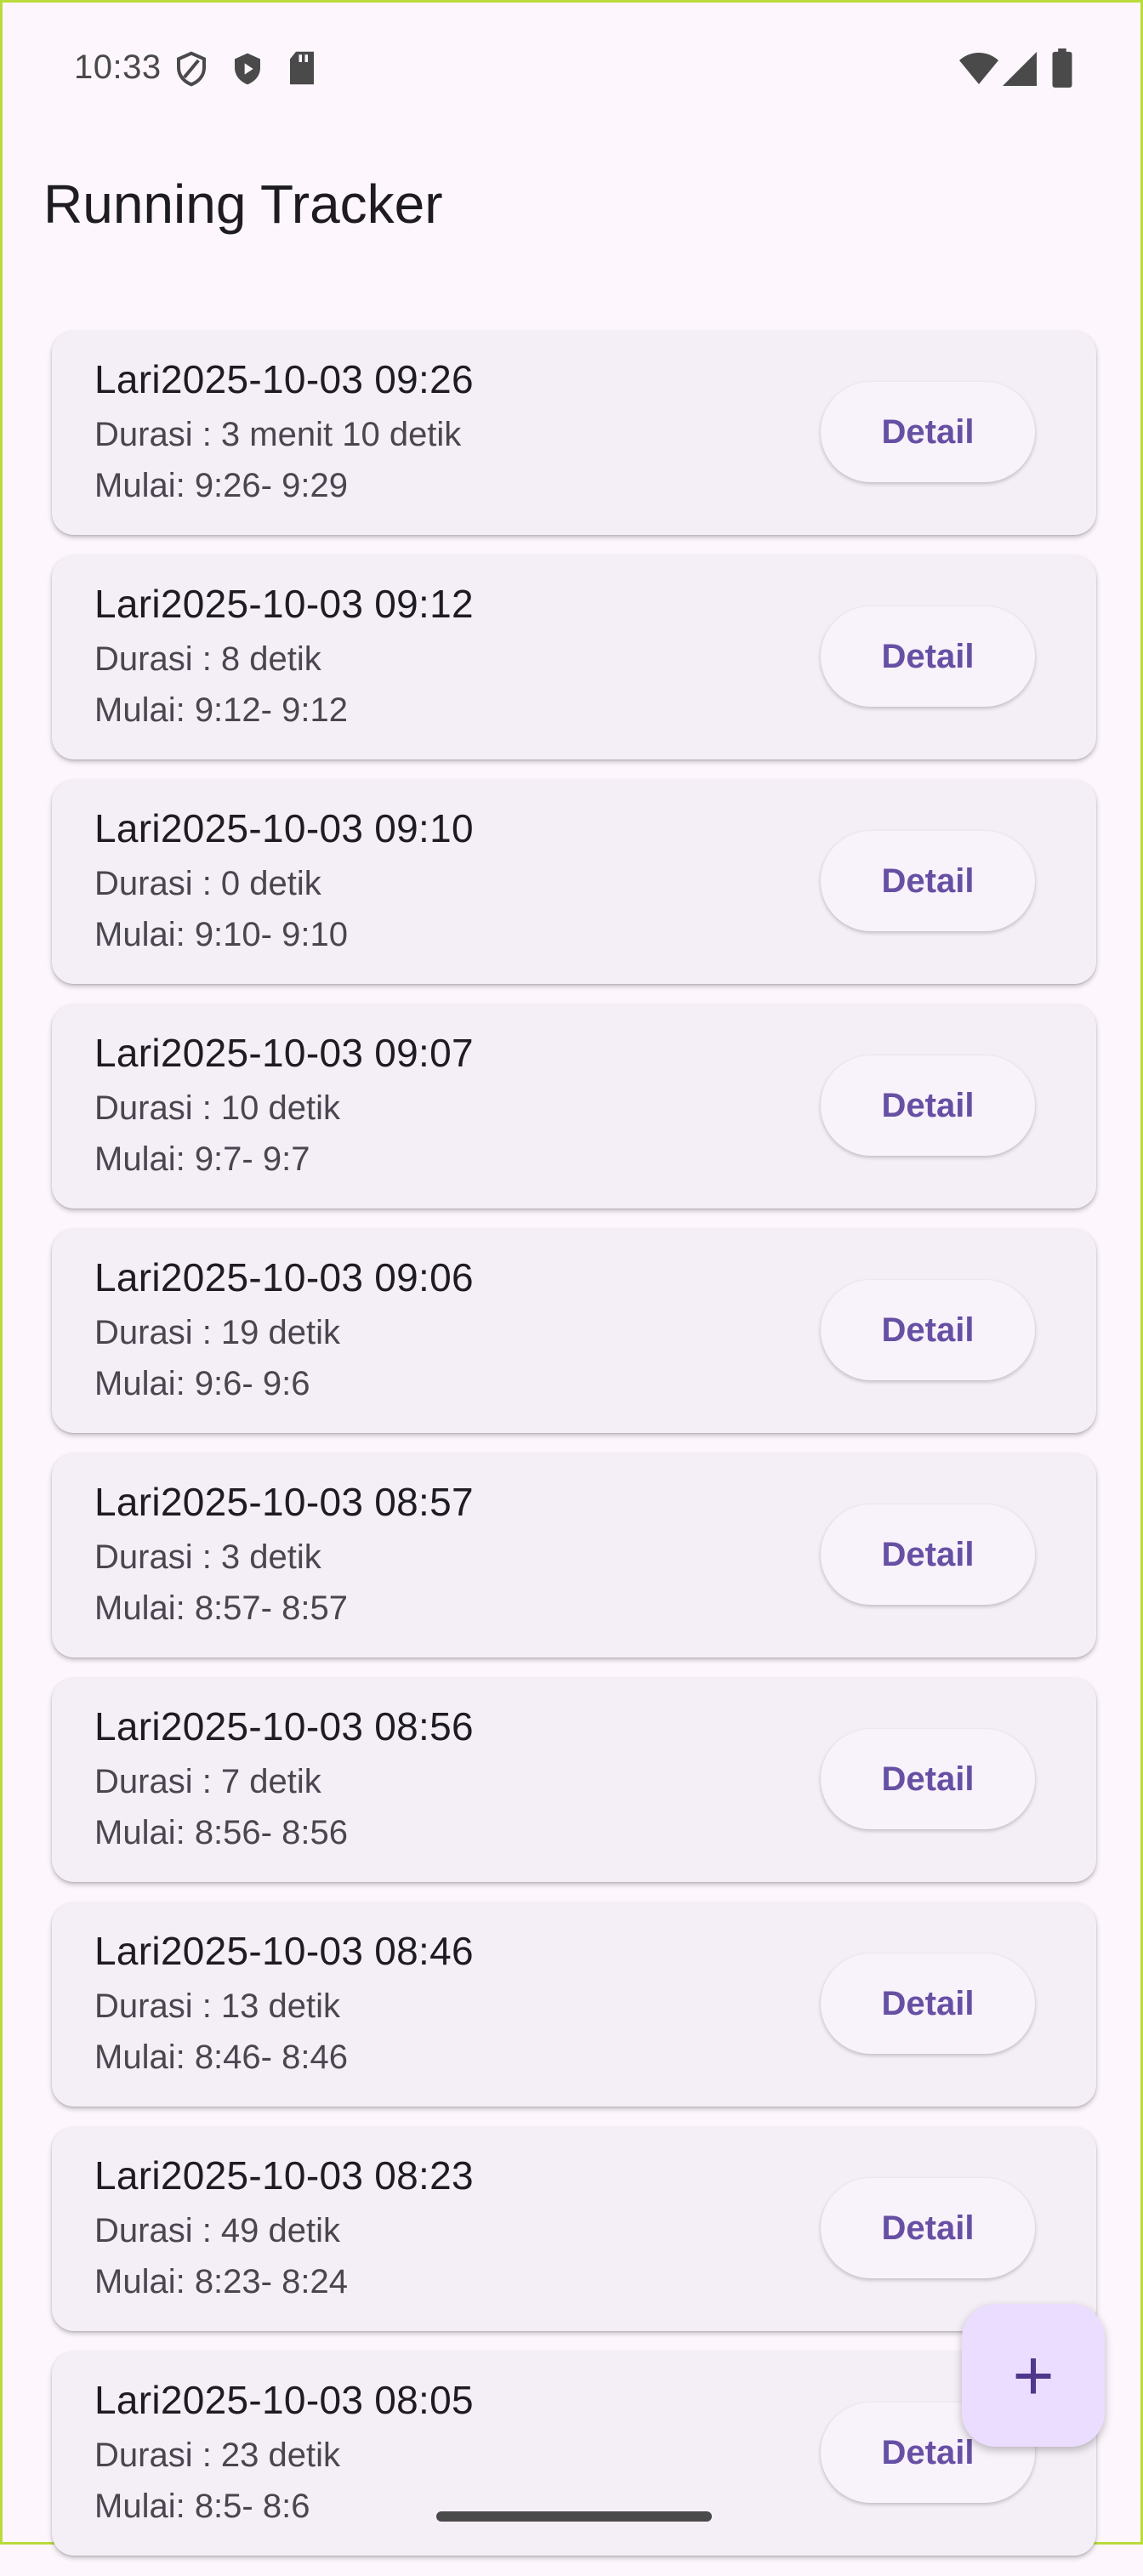 Image resolution: width=1143 pixels, height=2576 pixels. What do you see at coordinates (221, 710) in the screenshot?
I see `run-time-range: Mulai: 9:12- 9:12` at bounding box center [221, 710].